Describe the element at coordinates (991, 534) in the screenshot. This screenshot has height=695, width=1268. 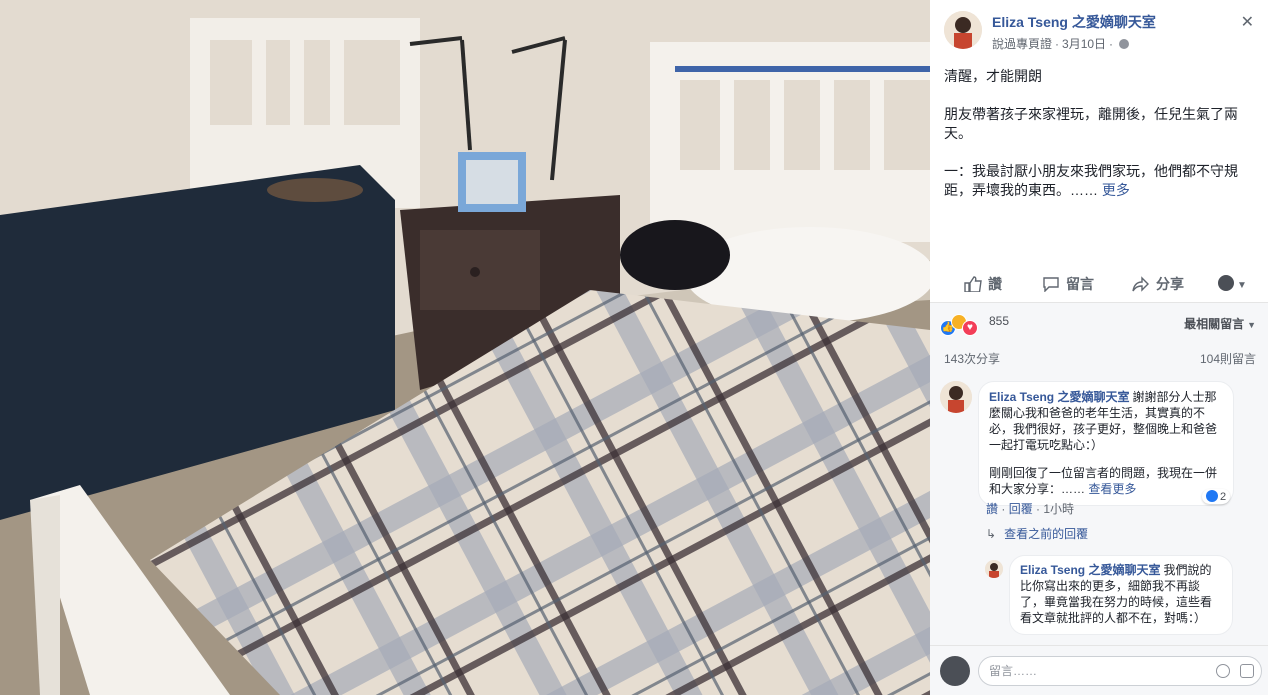
I see `reply-arrow-icon: ↳` at that location.